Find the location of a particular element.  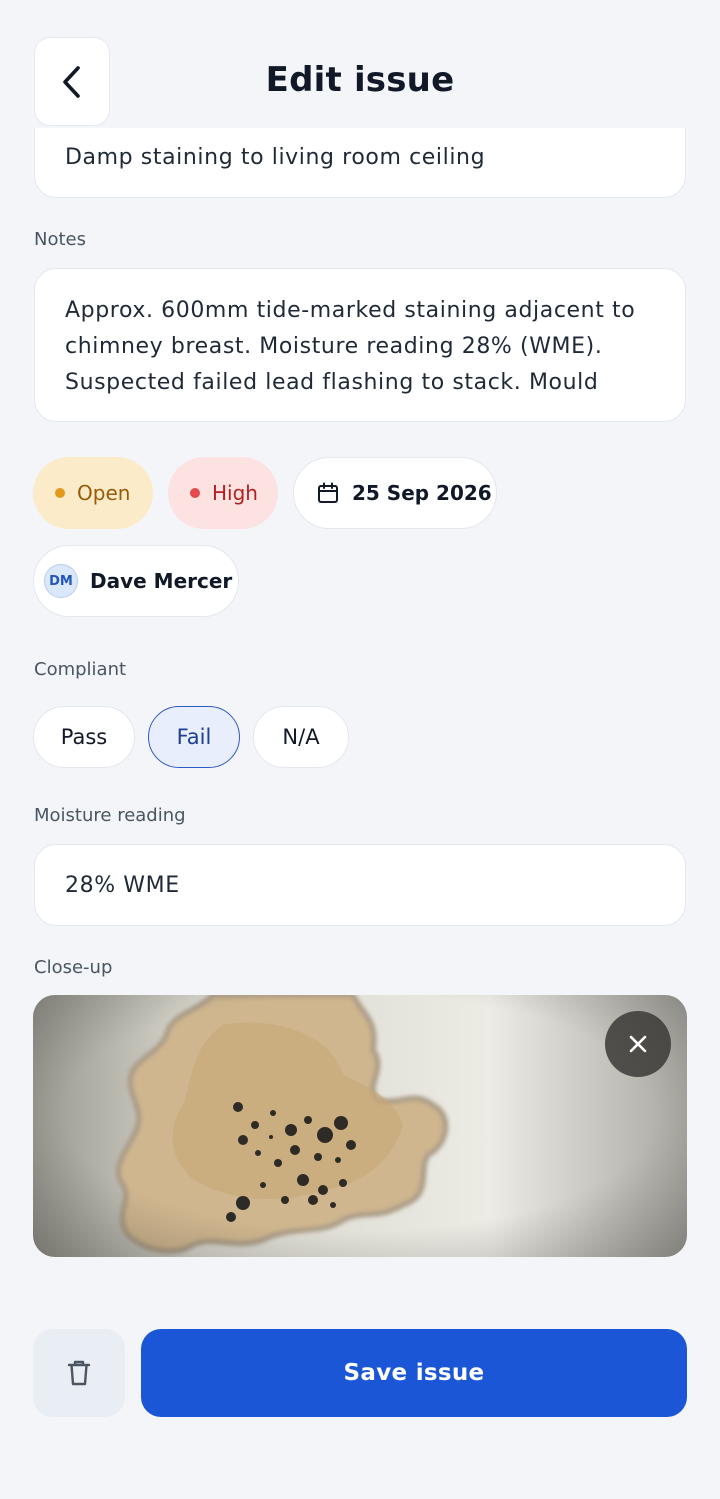

compliant-option-pass: Pass is located at coordinates (84, 737).